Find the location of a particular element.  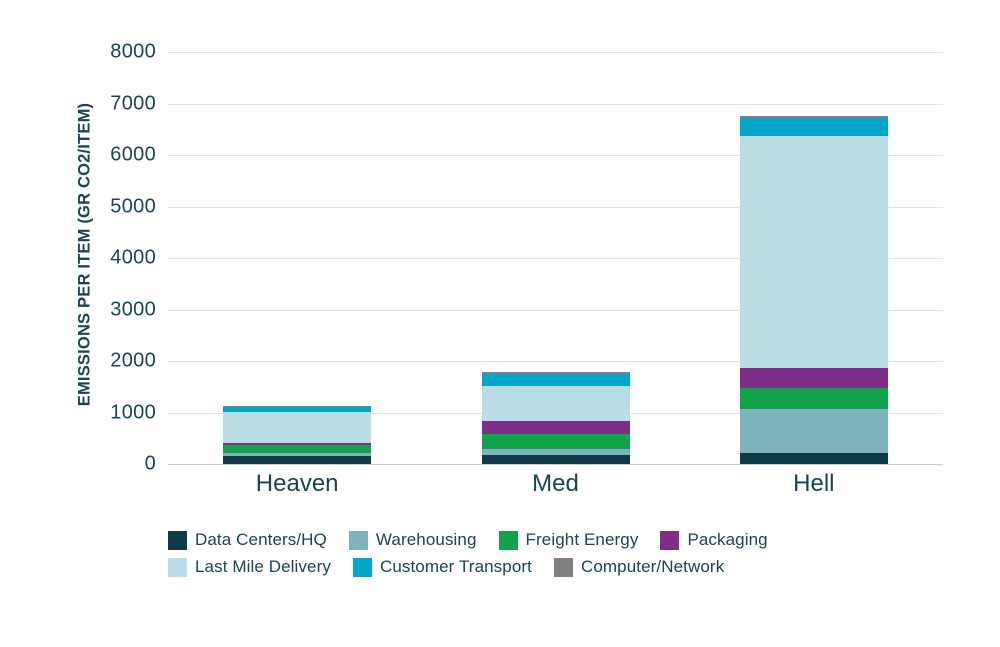

y-tick-label: 6000 is located at coordinates (133, 154).